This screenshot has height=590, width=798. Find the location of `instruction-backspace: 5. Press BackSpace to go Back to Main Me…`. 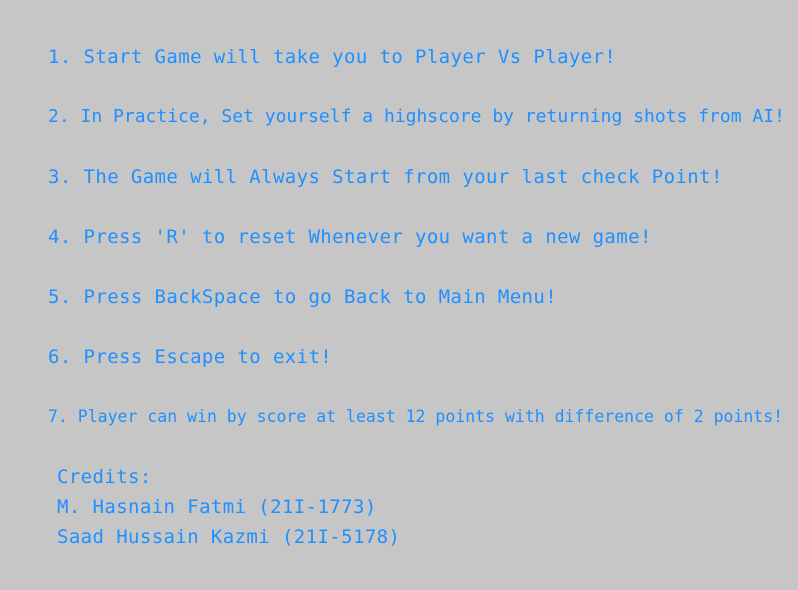

instruction-backspace: 5. Press BackSpace to go Back to Main Me… is located at coordinates (303, 297).